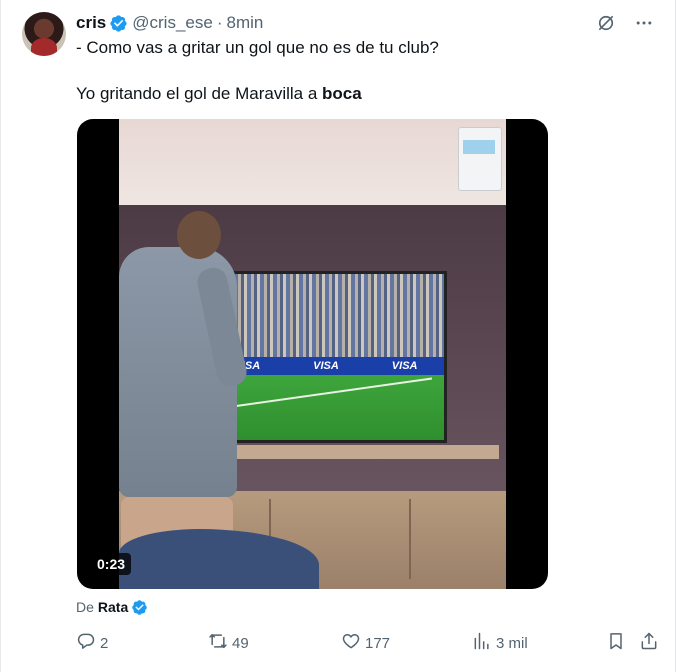  What do you see at coordinates (240, 643) in the screenshot?
I see `retweet-count: 49` at bounding box center [240, 643].